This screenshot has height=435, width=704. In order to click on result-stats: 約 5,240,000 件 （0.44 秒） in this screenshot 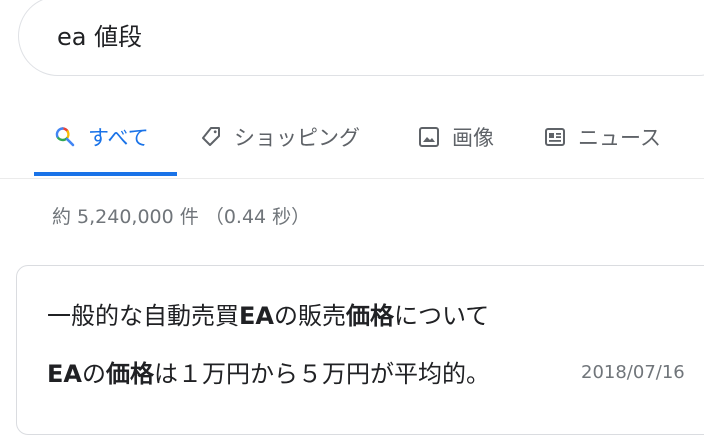, I will do `click(181, 217)`.